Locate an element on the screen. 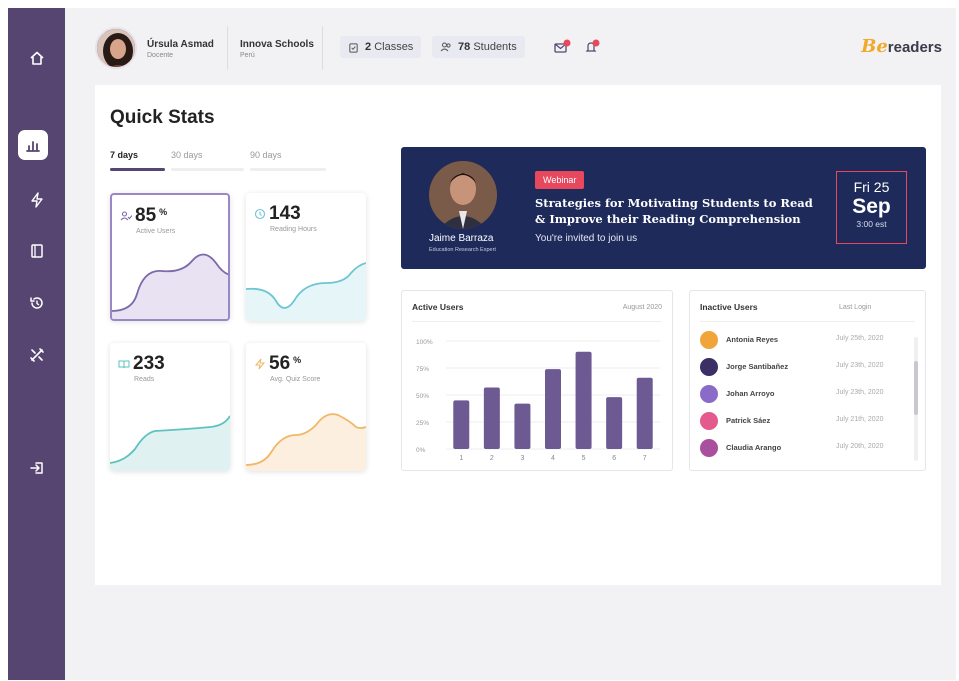 This screenshot has height=681, width=959. stat-value: 233 is located at coordinates (149, 363).